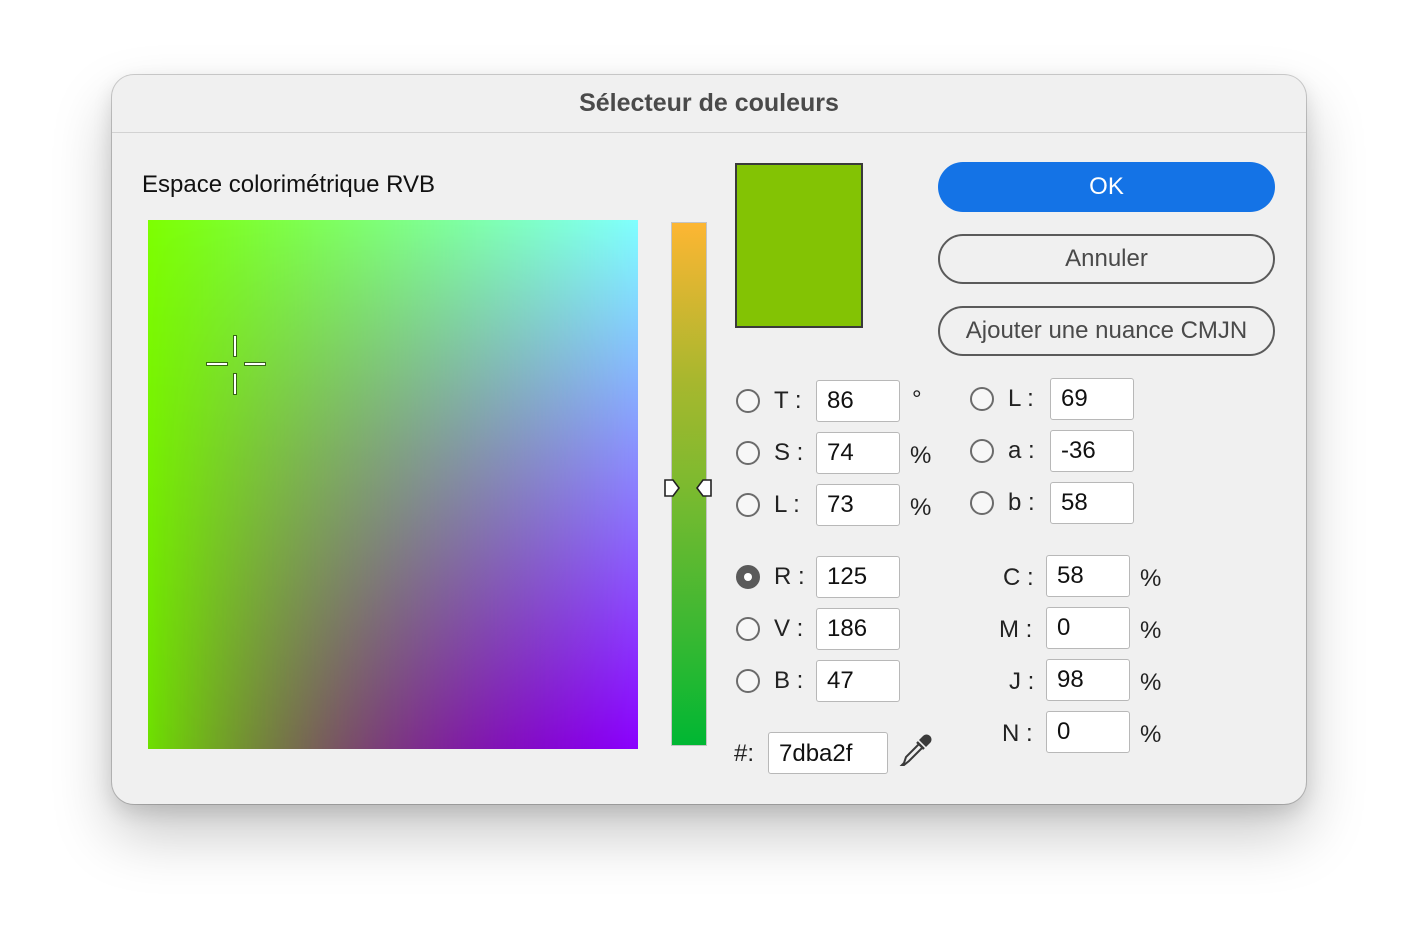 This screenshot has width=1418, height=952. What do you see at coordinates (1021, 398) in the screenshot?
I see `label-lab-l: L :` at bounding box center [1021, 398].